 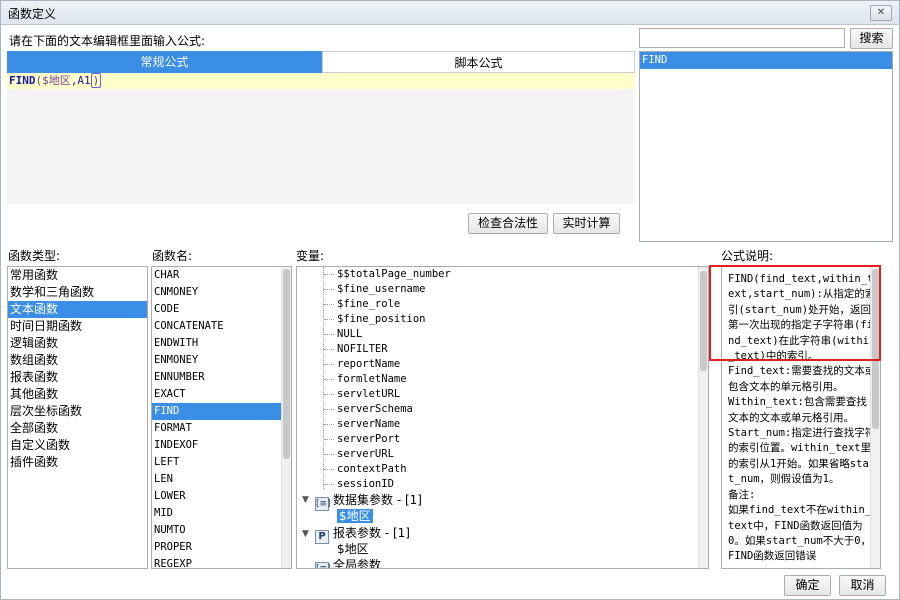 What do you see at coordinates (368, 439) in the screenshot?
I see `variable-item: serverPort` at bounding box center [368, 439].